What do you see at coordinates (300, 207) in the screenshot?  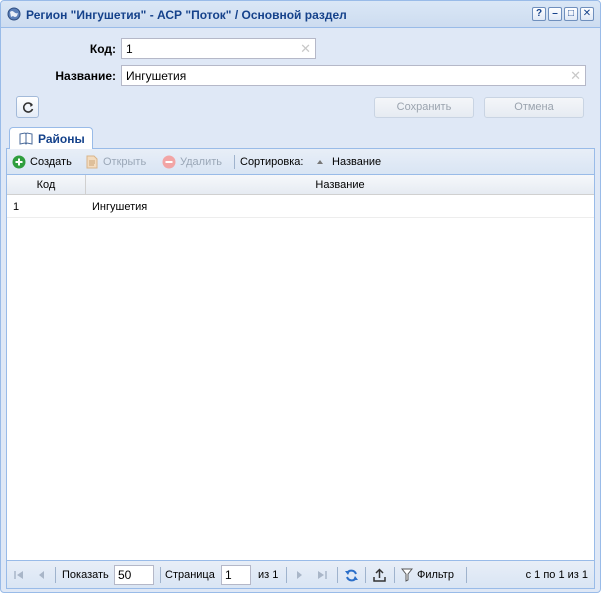 I see `table-row: 1 Ингушетия` at bounding box center [300, 207].